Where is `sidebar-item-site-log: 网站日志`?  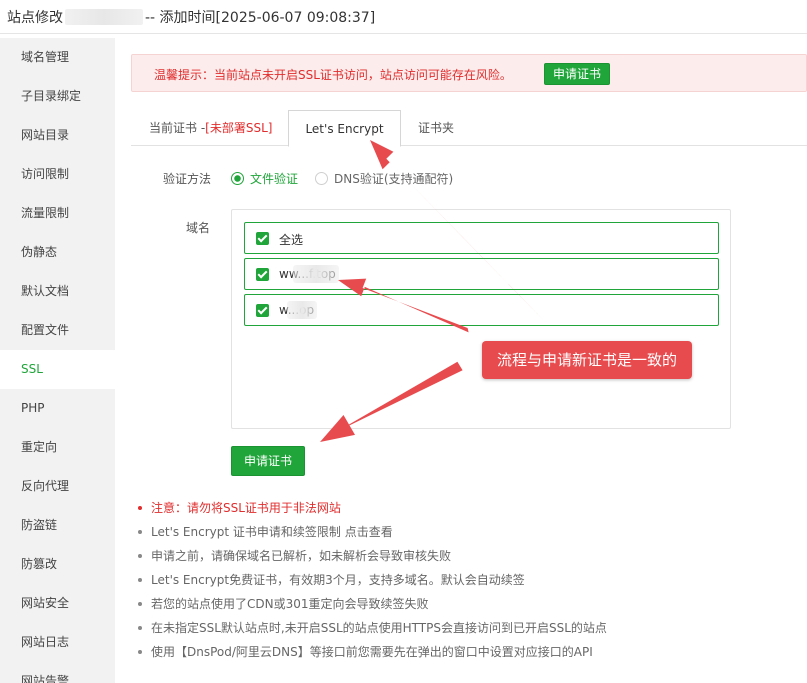
sidebar-item-site-log: 网站日志 is located at coordinates (57, 642).